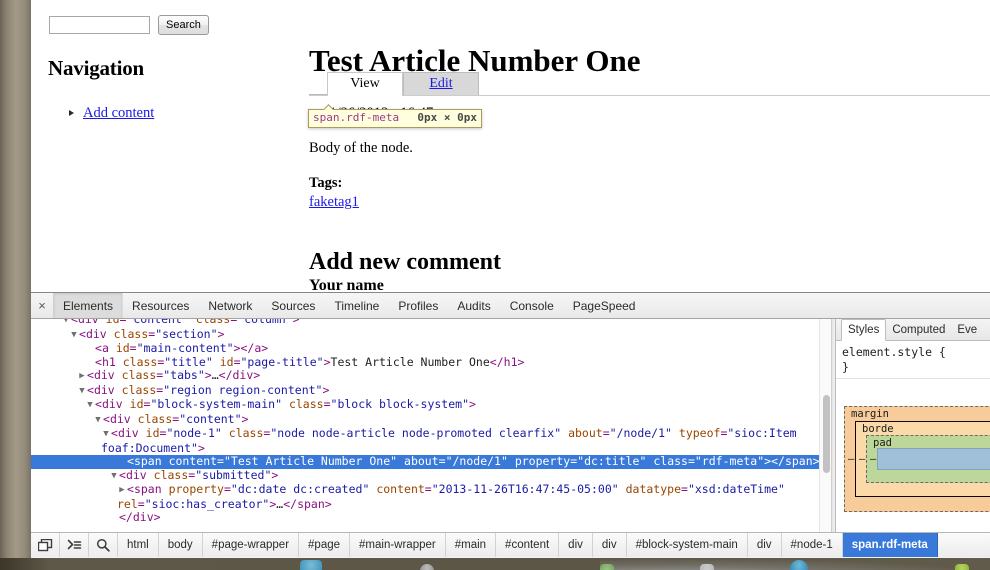 The width and height of the screenshot is (990, 570). I want to click on dom-token-attr: id, so click(122, 348).